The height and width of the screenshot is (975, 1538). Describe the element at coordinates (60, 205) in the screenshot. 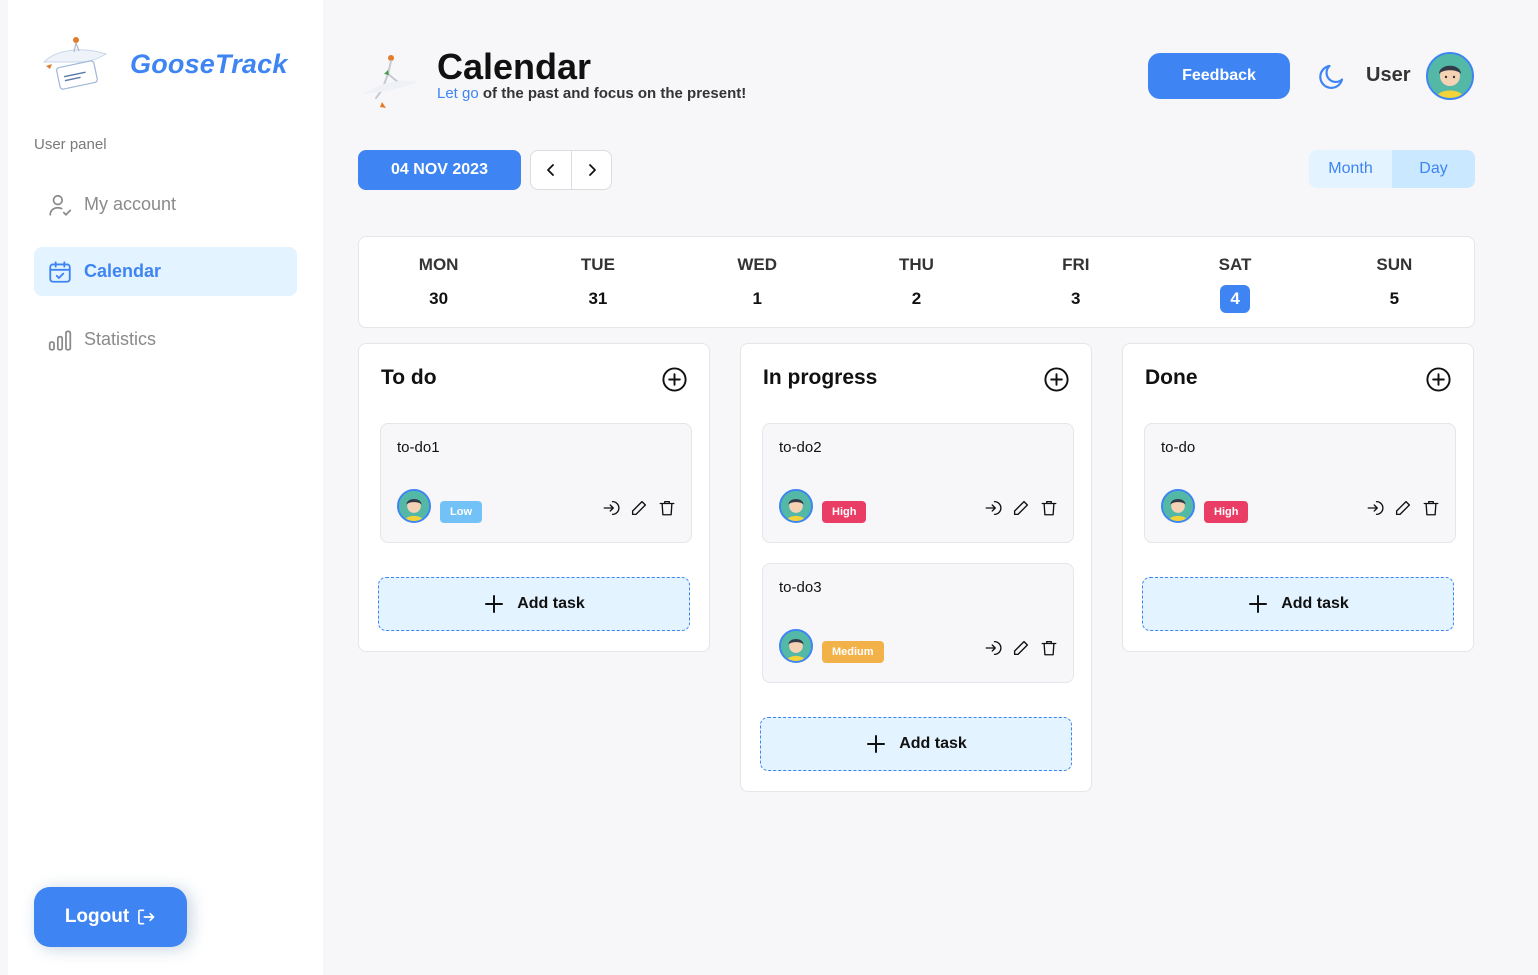

I see `user-check-icon` at that location.